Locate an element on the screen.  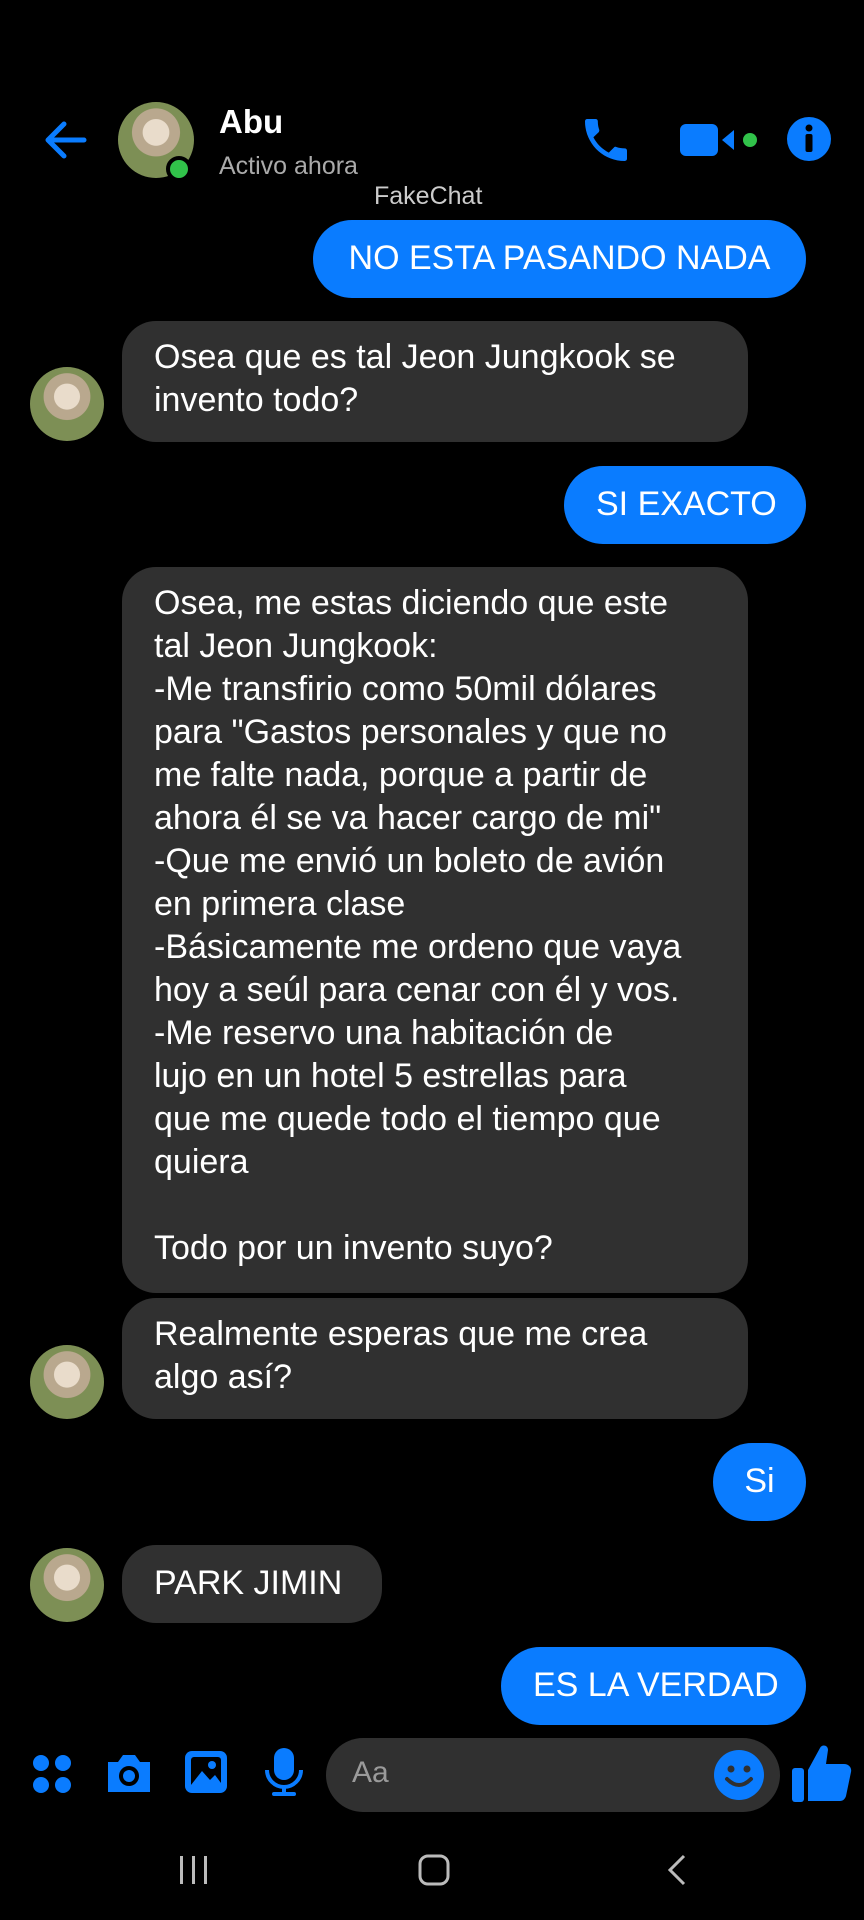
back-button is located at coordinates (66, 140).